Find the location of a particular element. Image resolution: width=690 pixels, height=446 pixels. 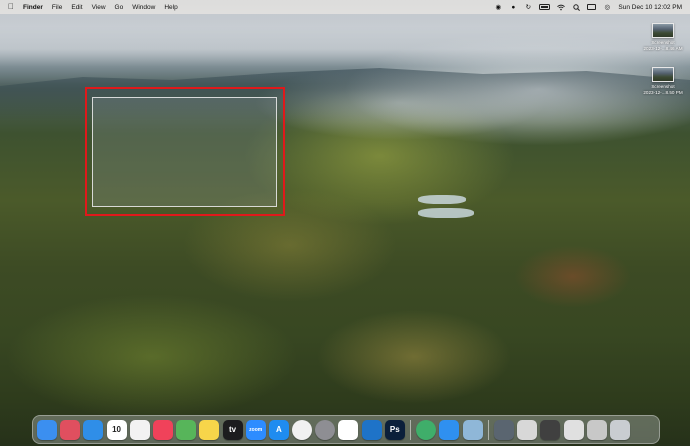

app-store-icon: A is located at coordinates (278, 429).